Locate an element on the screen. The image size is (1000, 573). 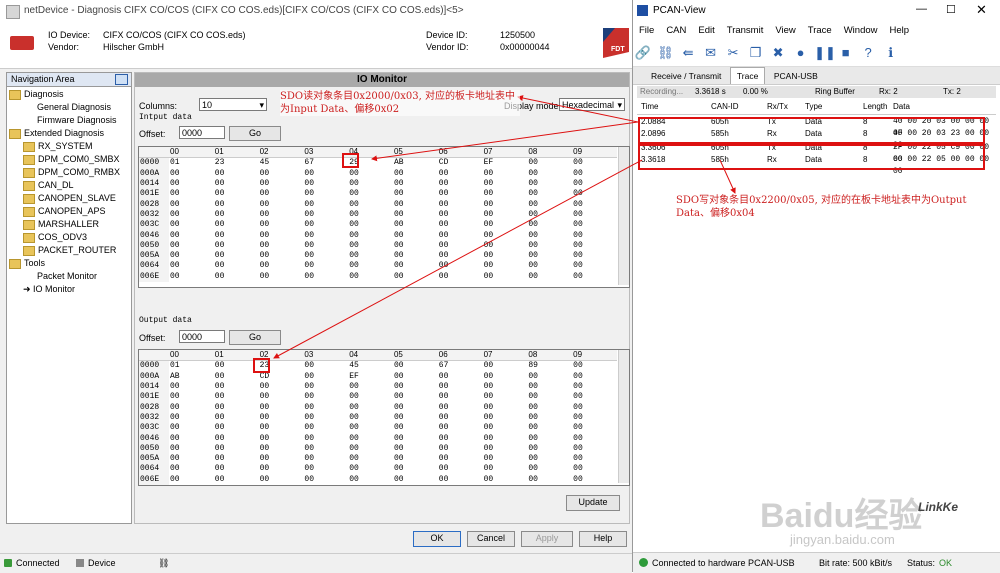
trace-write-highlight is located at coordinates (811, 156).